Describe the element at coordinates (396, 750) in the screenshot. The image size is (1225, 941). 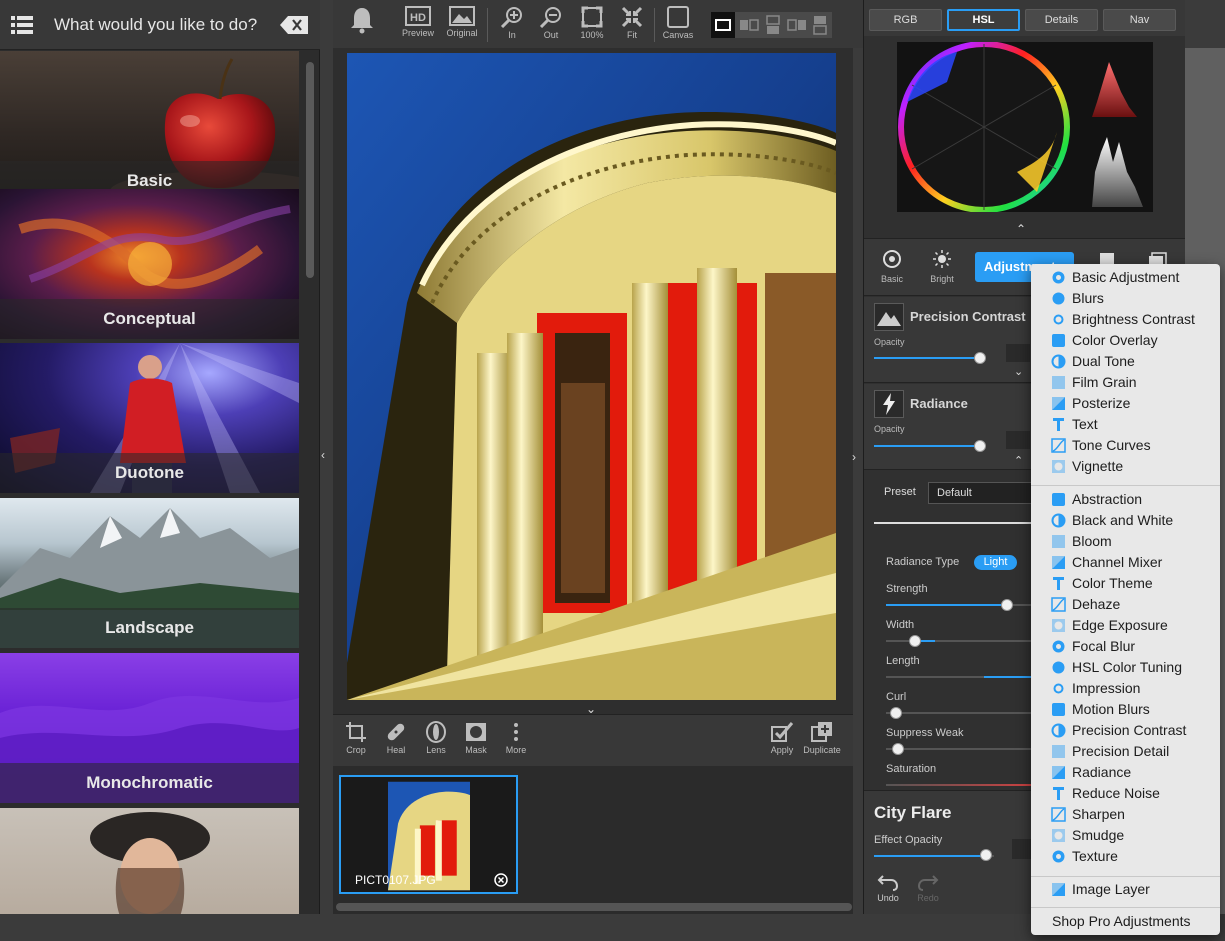
I see `heal-label: Heal` at that location.